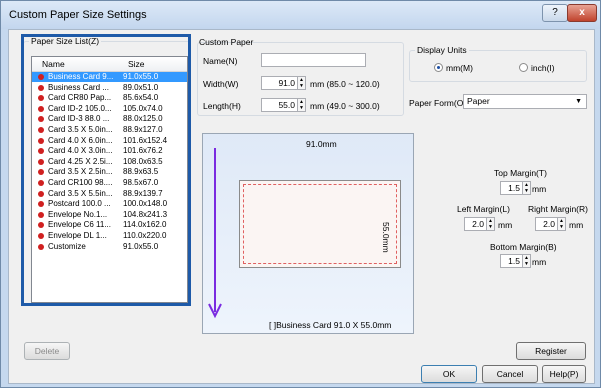 The width and height of the screenshot is (601, 388). What do you see at coordinates (483, 209) in the screenshot?
I see `left-margin-label: Left Margin(L)` at bounding box center [483, 209].